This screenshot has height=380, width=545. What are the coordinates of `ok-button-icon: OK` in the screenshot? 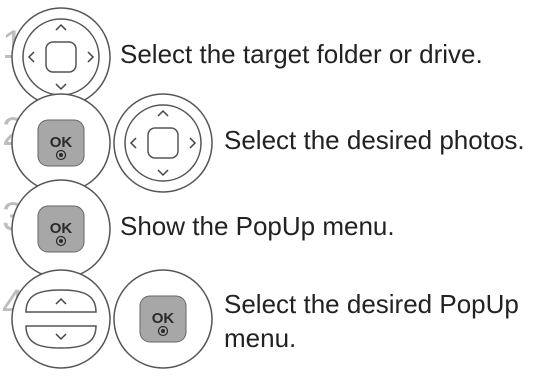 It's located at (163, 319).